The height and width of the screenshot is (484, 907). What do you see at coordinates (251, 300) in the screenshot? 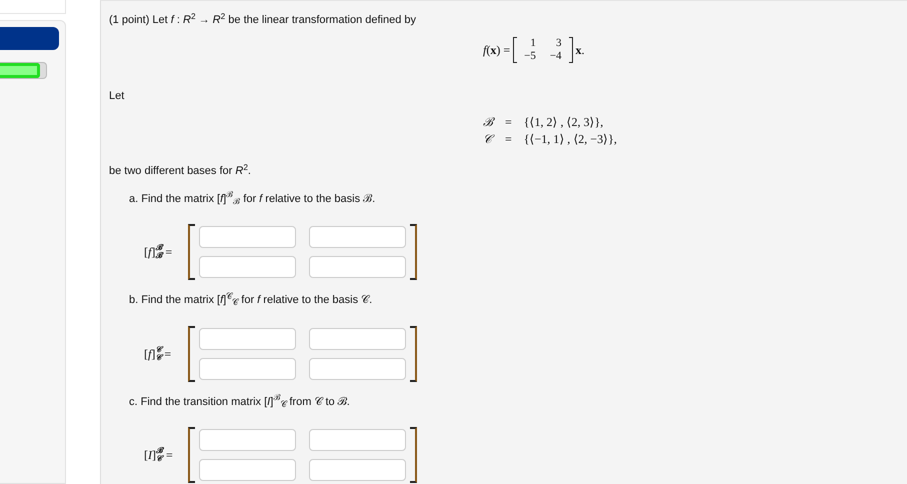
I see `question-text: b. Find the matrix [f]$^{𝒞}$$_{𝒞}$ for f relative to the basis 𝒞.` at bounding box center [251, 300].